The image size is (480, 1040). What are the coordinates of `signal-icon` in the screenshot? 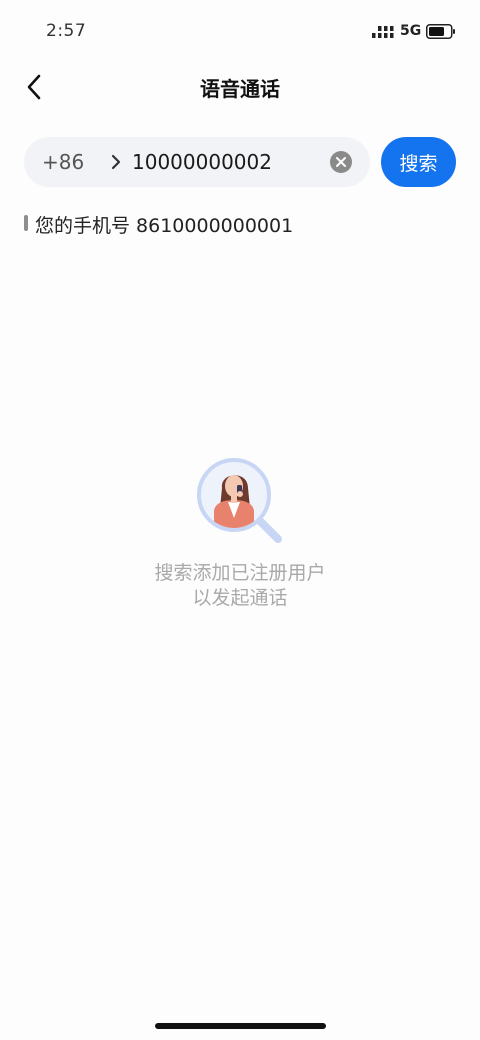 It's located at (383, 32).